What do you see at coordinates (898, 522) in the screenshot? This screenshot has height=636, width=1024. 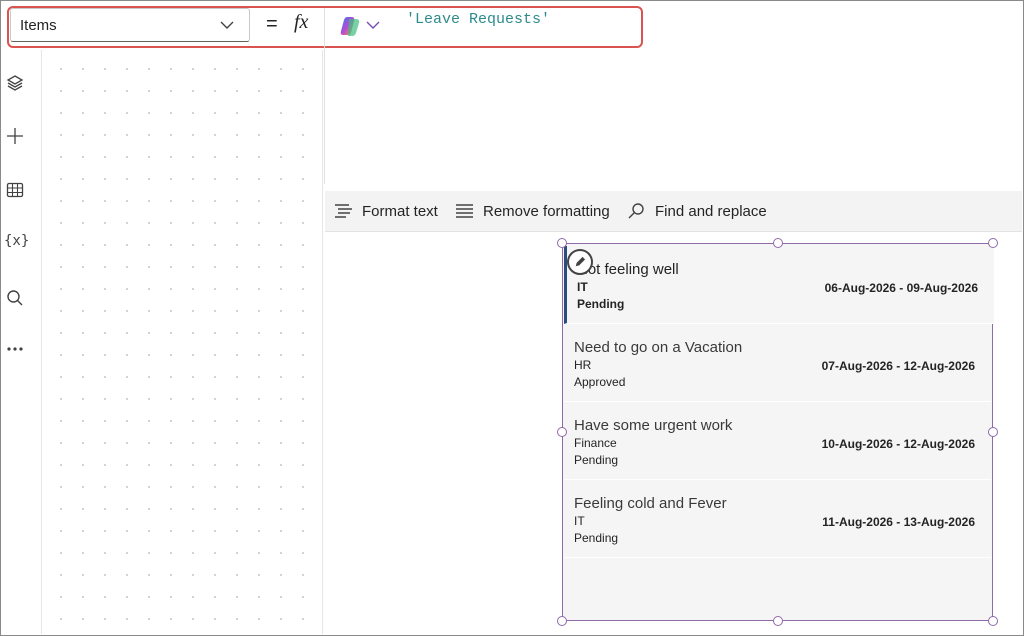 I see `row-dates: 11-Aug-2026 - 13-Aug-2026` at bounding box center [898, 522].